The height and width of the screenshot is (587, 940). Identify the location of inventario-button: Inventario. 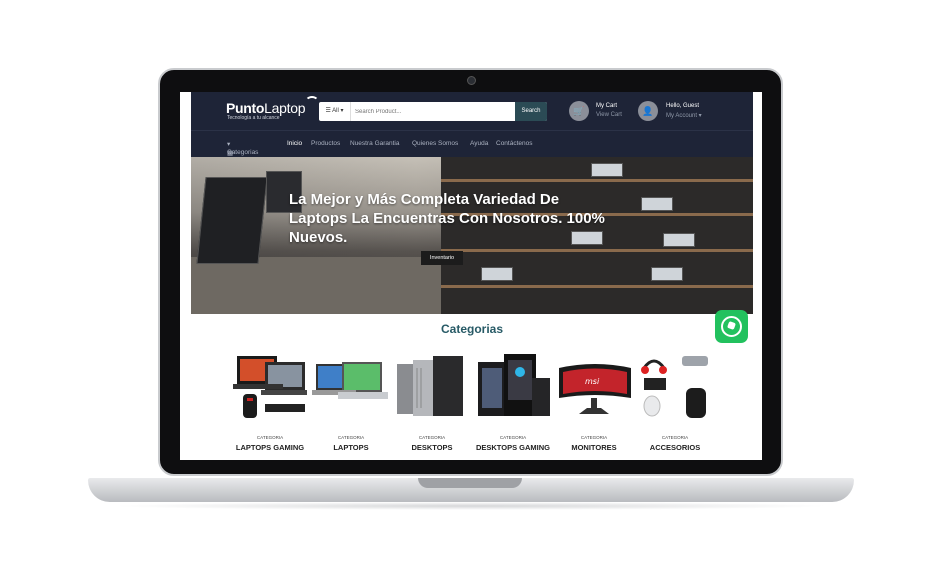
(442, 258).